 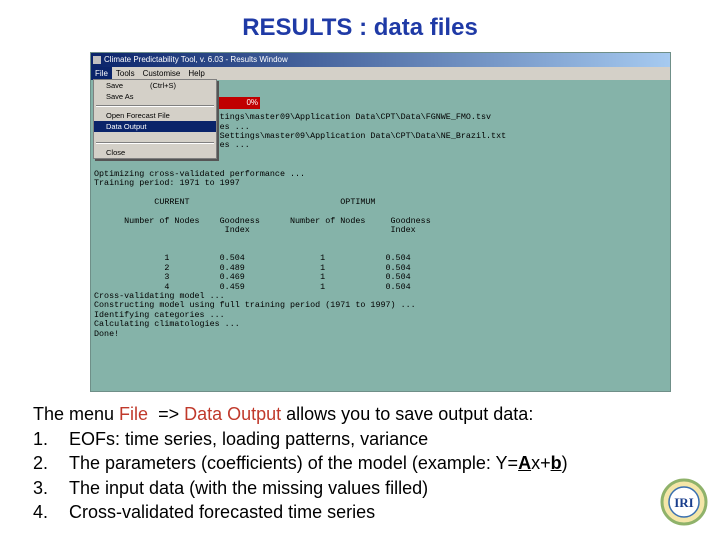 I want to click on intro-file: File, so click(x=134, y=414).